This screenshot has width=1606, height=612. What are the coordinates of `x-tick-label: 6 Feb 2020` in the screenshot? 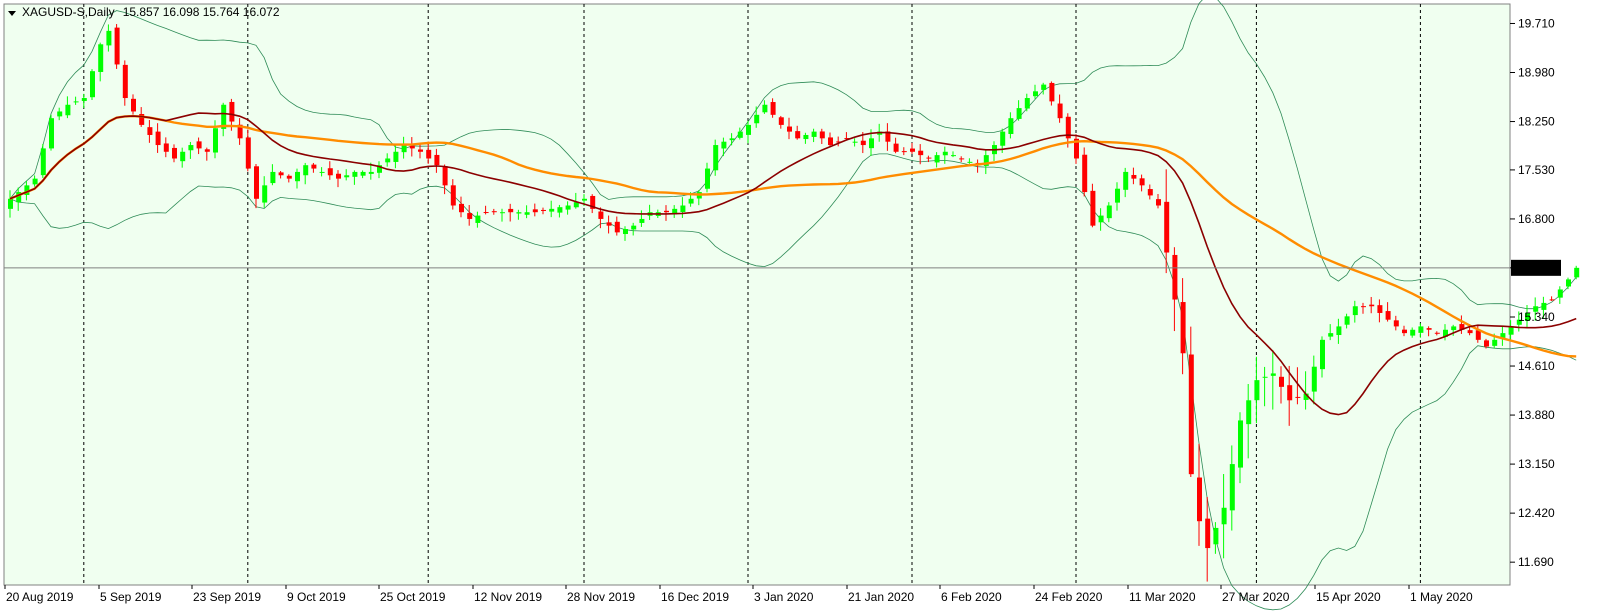 It's located at (971, 597).